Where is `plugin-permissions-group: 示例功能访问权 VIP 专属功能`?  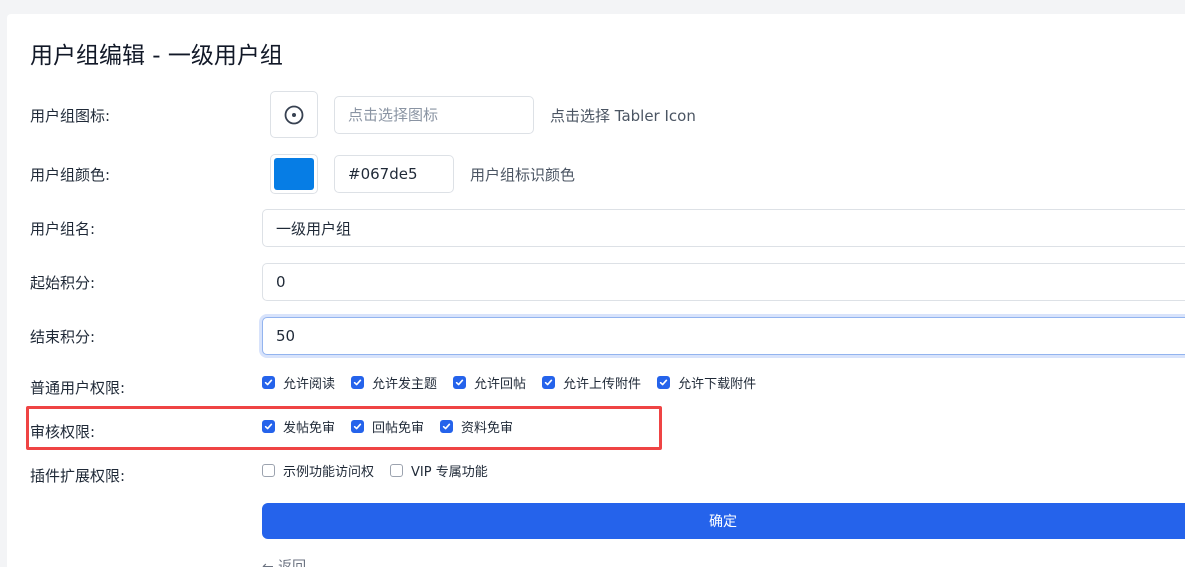 plugin-permissions-group: 示例功能访问权 VIP 专属功能 is located at coordinates (383, 470).